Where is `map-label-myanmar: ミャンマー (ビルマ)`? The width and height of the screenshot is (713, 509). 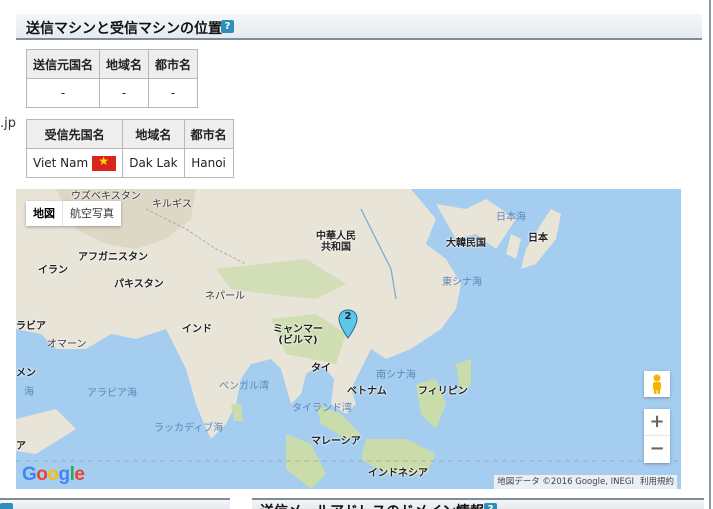
map-label-myanmar: ミャンマー (ビルマ) is located at coordinates (298, 335).